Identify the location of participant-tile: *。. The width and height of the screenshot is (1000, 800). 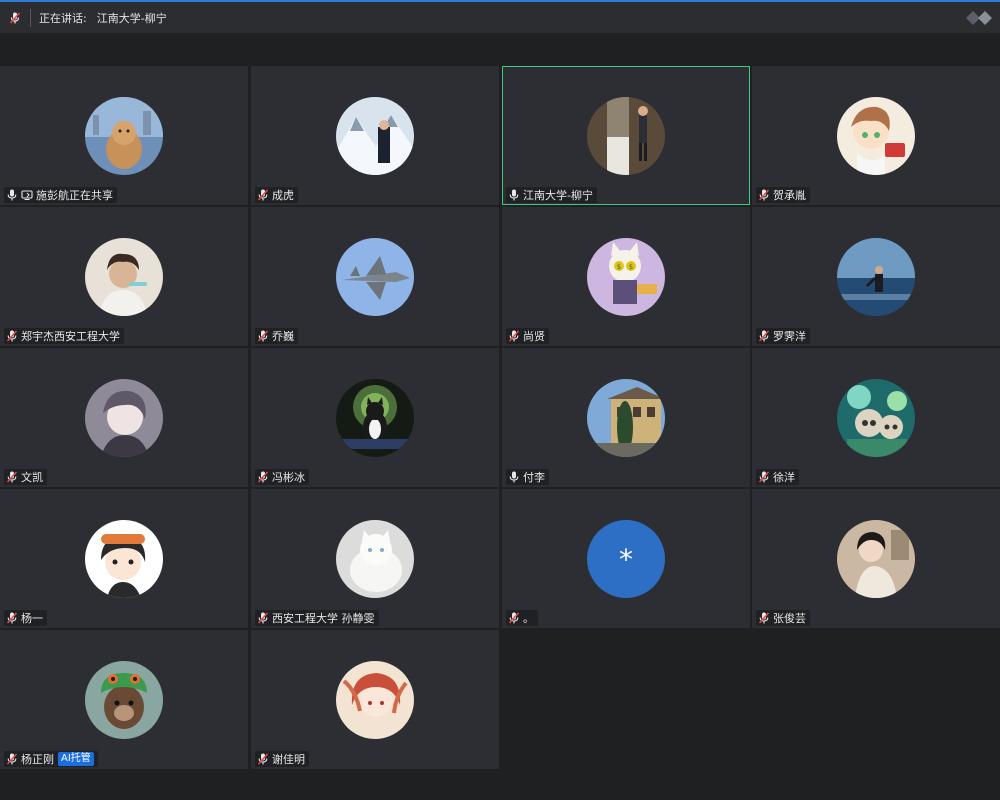
(626, 558).